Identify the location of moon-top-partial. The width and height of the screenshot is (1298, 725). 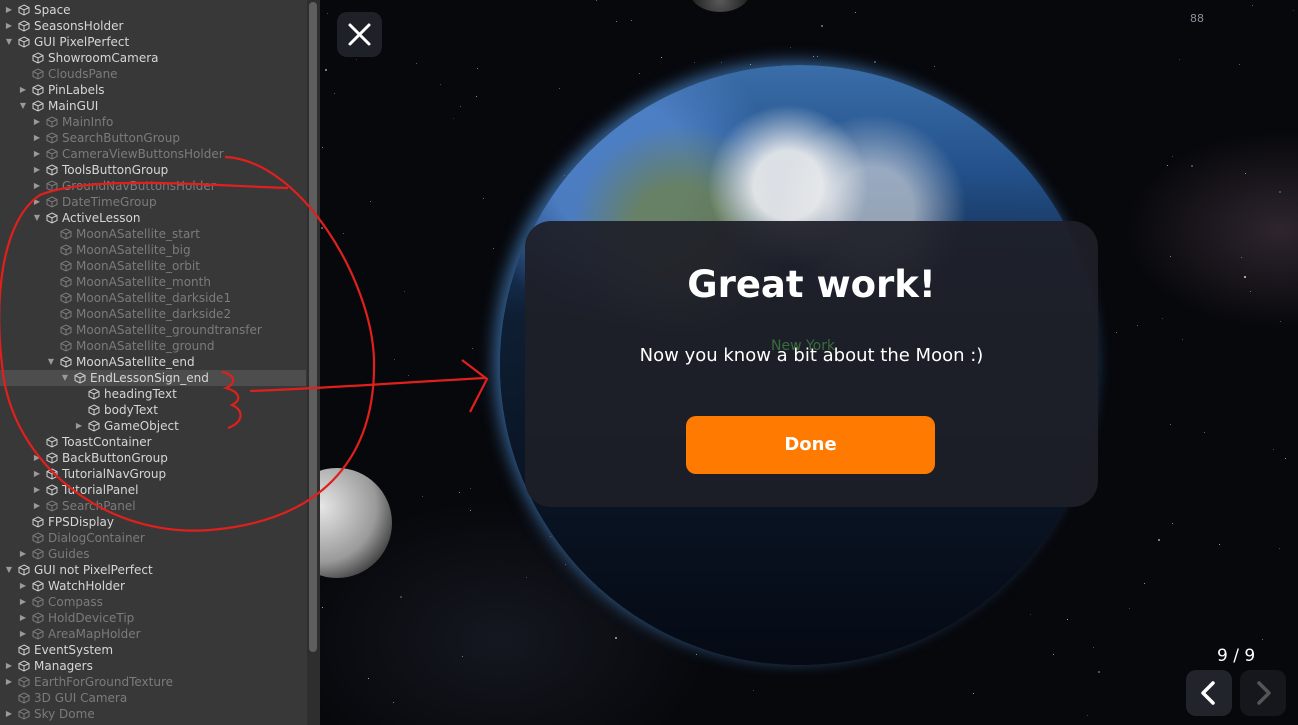
(720, 6).